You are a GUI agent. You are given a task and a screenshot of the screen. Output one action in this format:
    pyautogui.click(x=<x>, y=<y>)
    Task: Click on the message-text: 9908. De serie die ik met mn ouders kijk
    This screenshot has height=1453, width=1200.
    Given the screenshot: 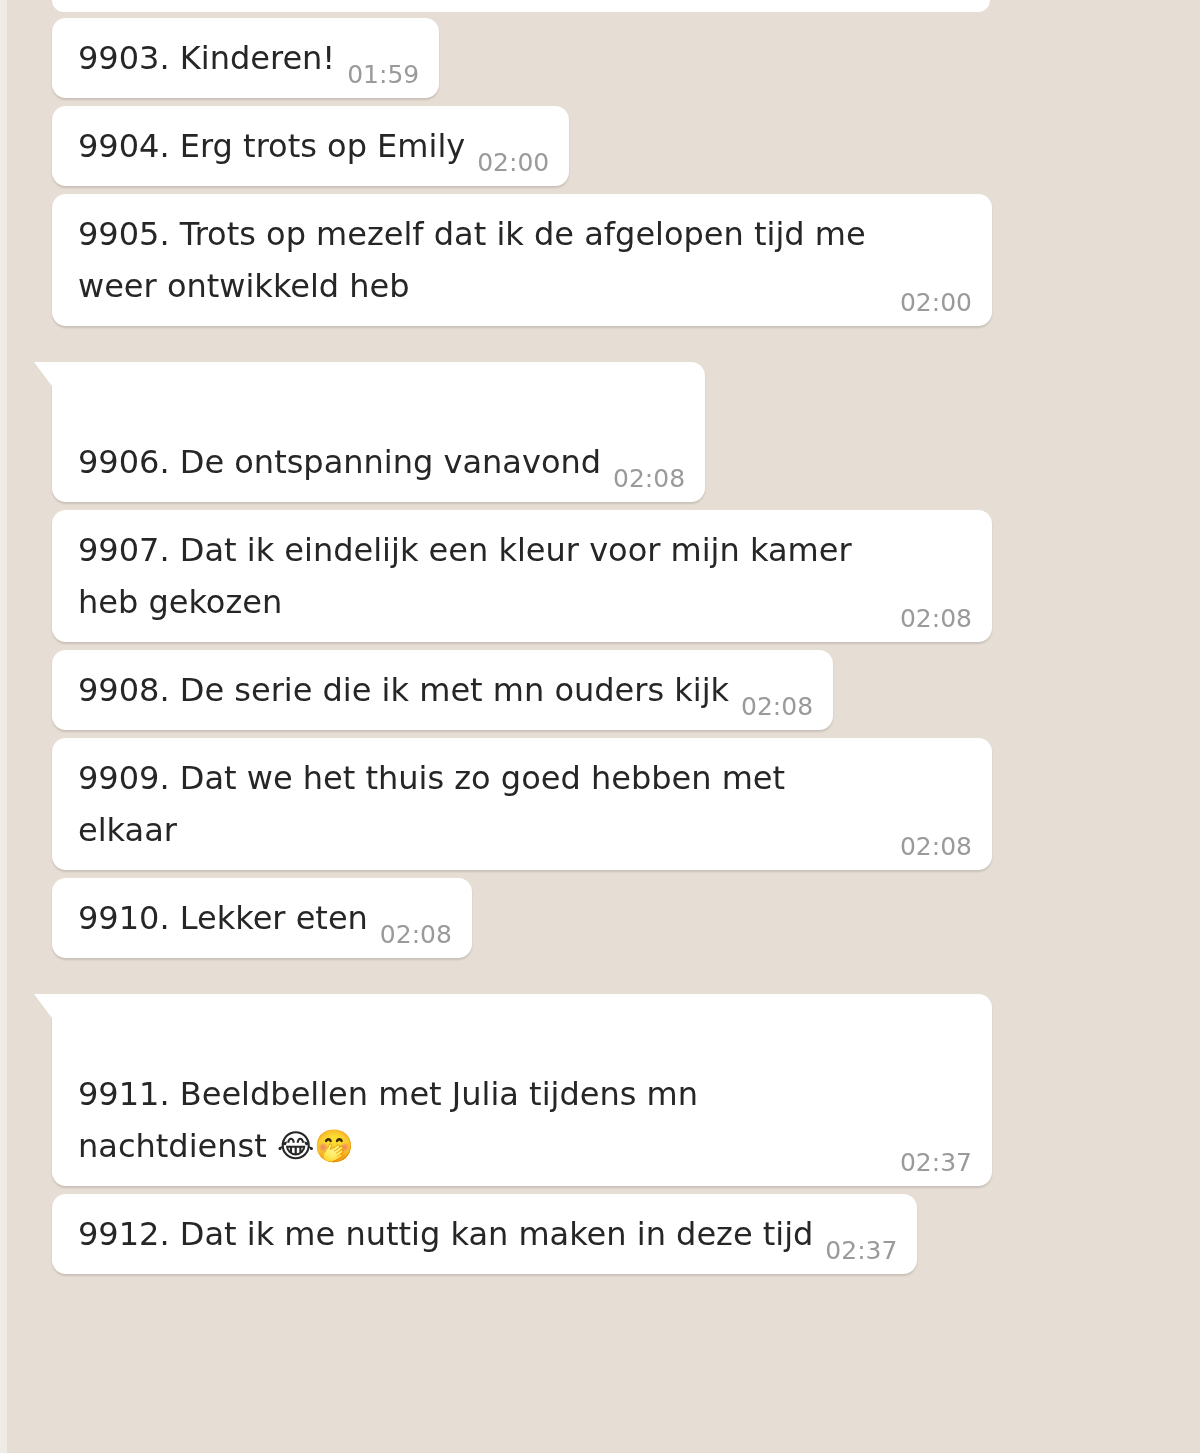 What is the action you would take?
    pyautogui.click(x=404, y=690)
    